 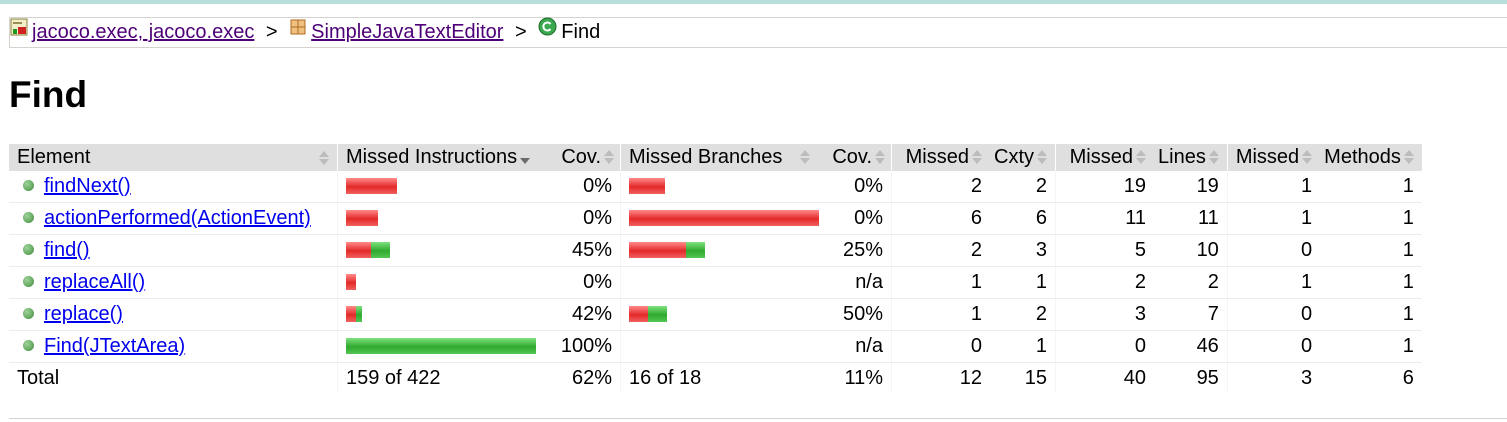 What do you see at coordinates (582, 314) in the screenshot?
I see `instr-coverage: 42%` at bounding box center [582, 314].